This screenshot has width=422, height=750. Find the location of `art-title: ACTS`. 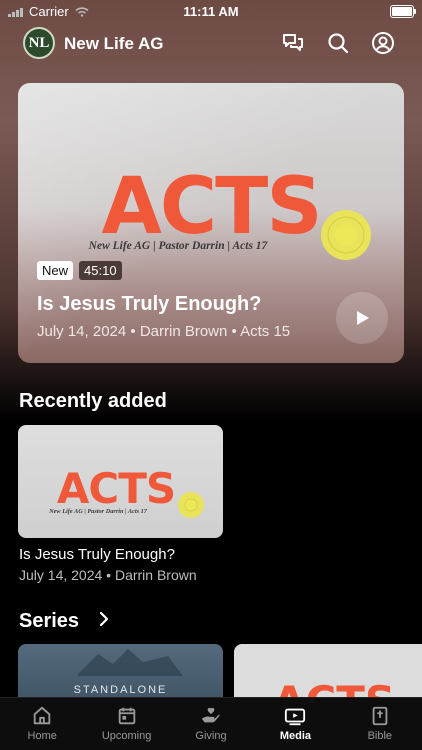

art-title: ACTS is located at coordinates (211, 207).